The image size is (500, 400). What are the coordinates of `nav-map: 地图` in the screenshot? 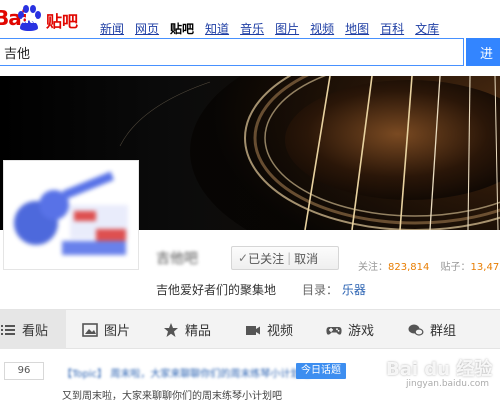 It's located at (357, 28).